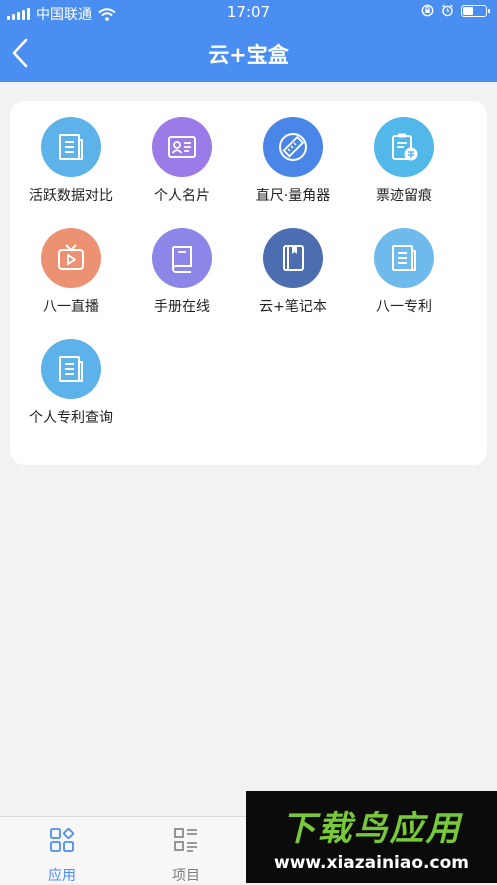 This screenshot has width=497, height=885. Describe the element at coordinates (427, 10) in the screenshot. I see `orientation-lock-icon` at that location.